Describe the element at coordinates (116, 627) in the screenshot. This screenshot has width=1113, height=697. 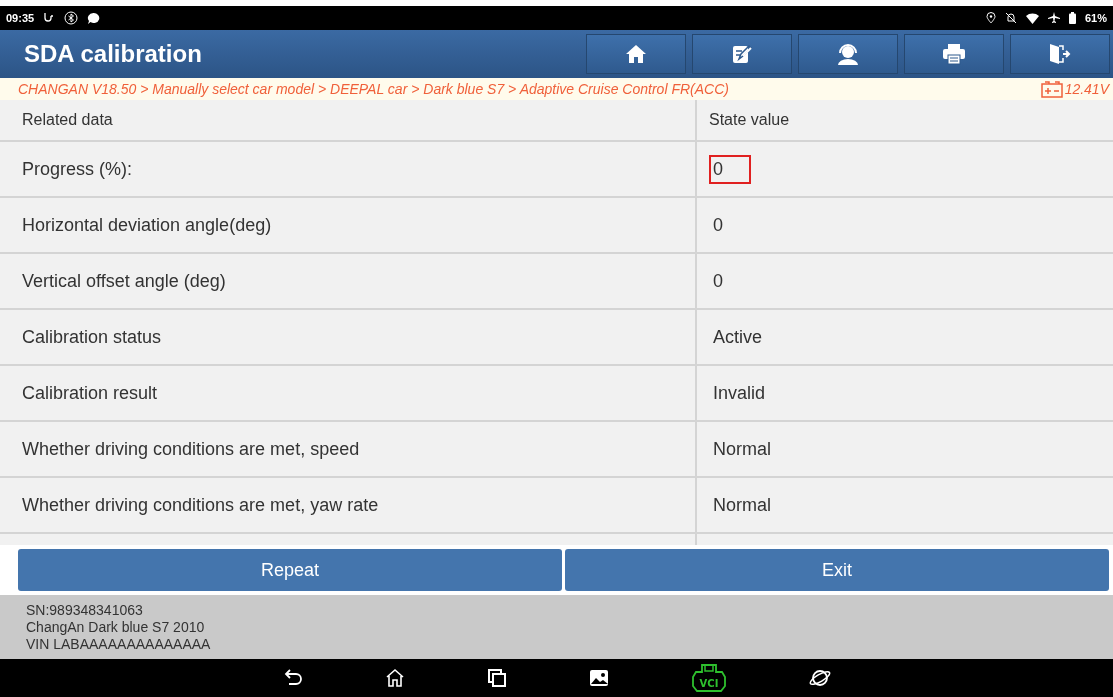
I see `device-info-line: ChangAn Dark blue S7 2010` at that location.